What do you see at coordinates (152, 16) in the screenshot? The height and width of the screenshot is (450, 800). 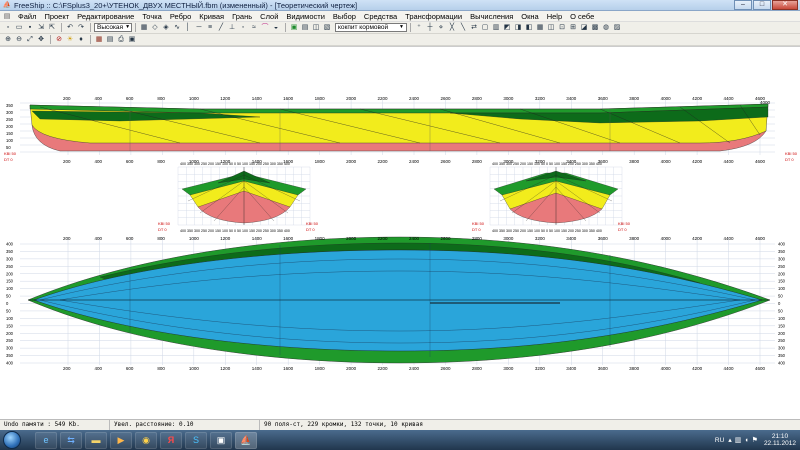 I see `menu-point: Точка` at bounding box center [152, 16].